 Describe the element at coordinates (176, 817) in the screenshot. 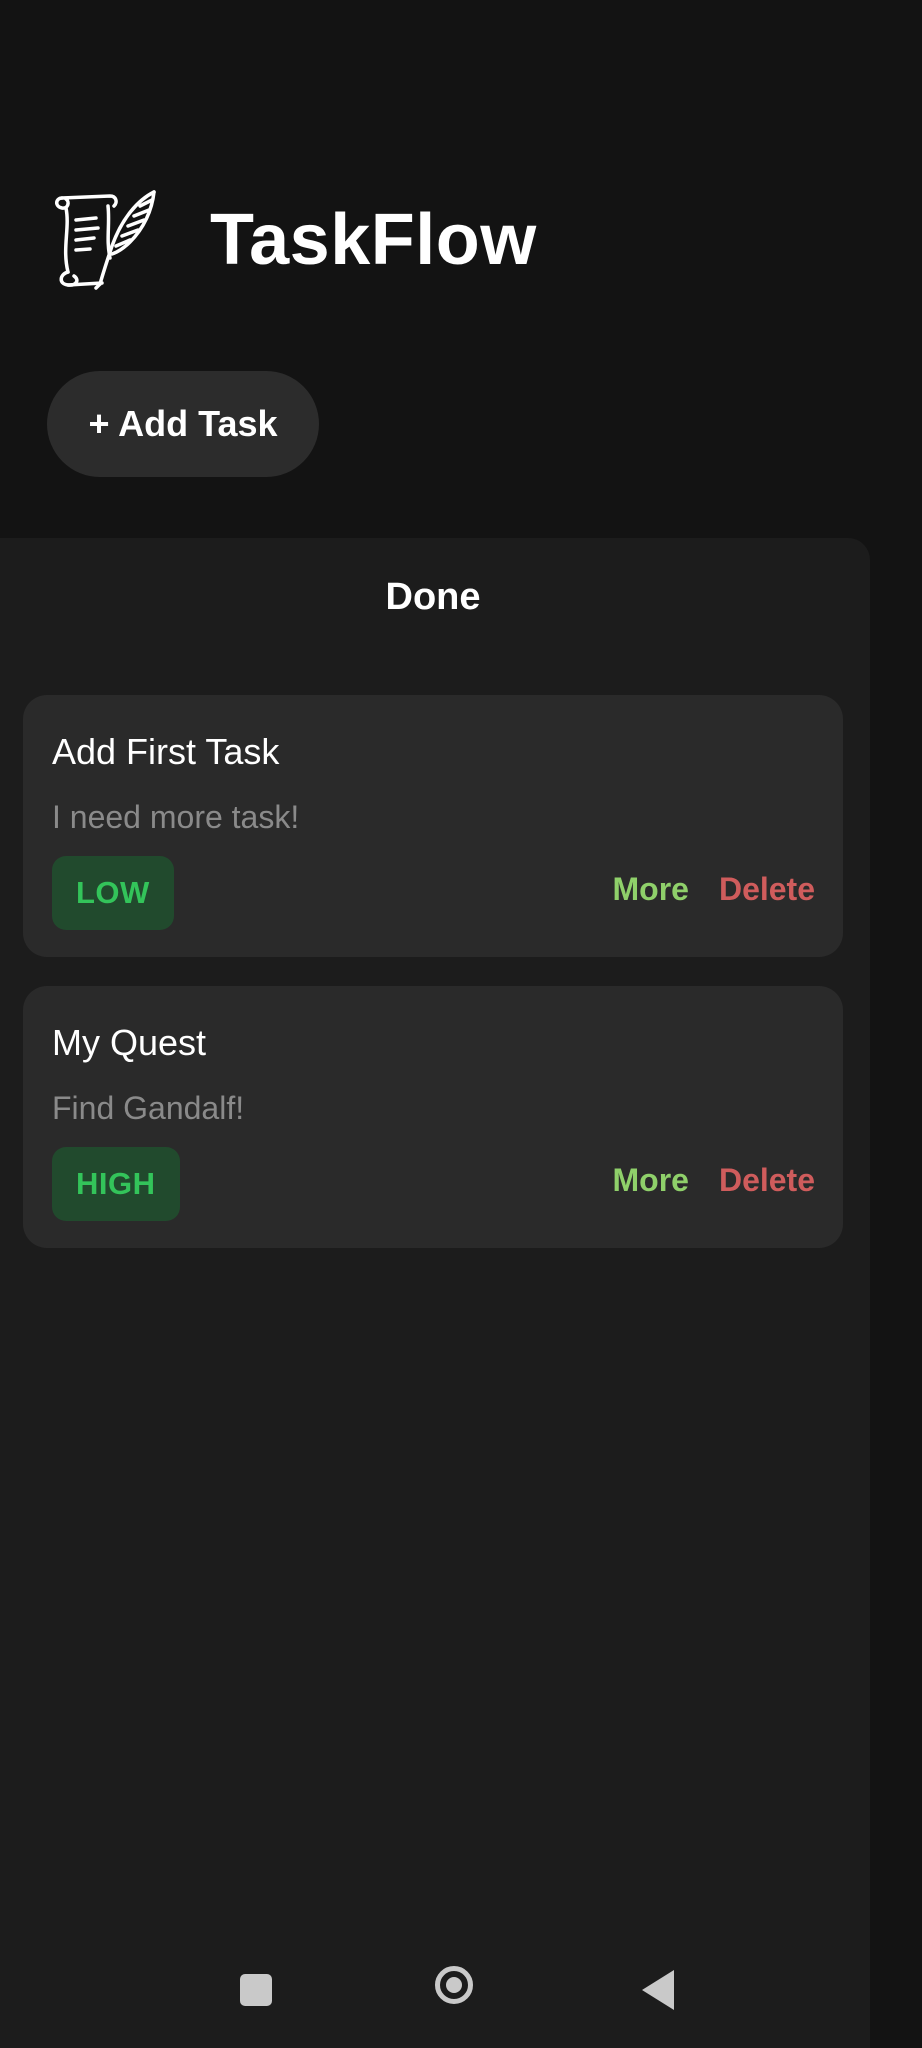

I see `task-description: I need more task!` at that location.